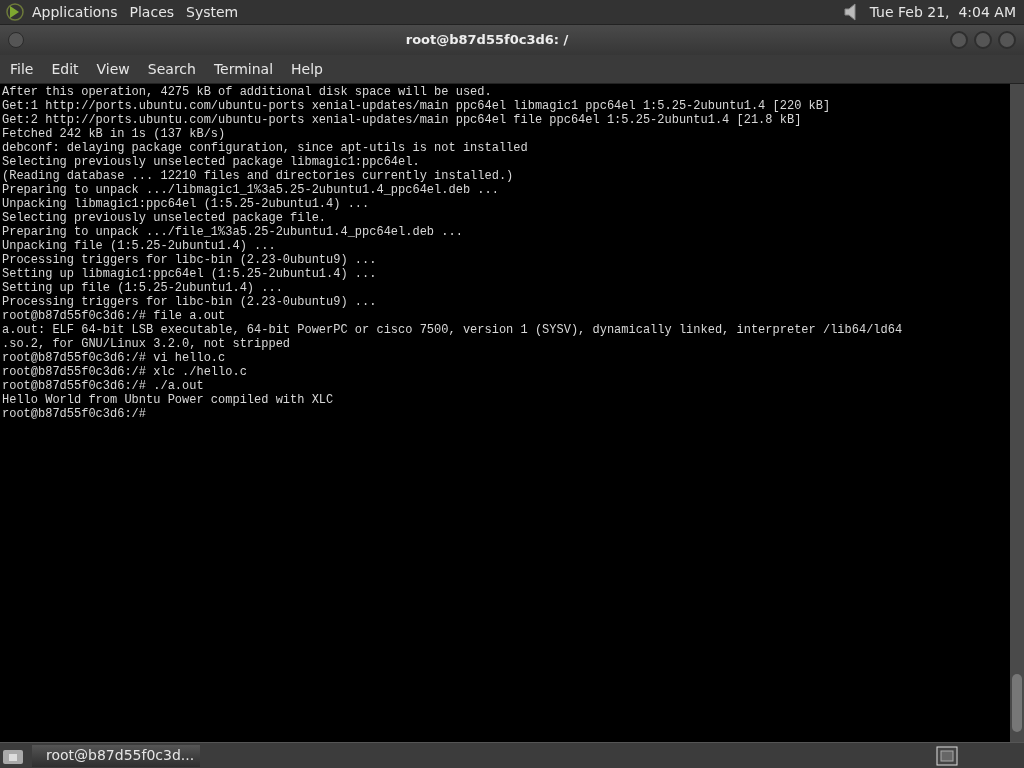  I want to click on terminal-line: root@b87d55f0c3d6:/#, so click(74, 414).